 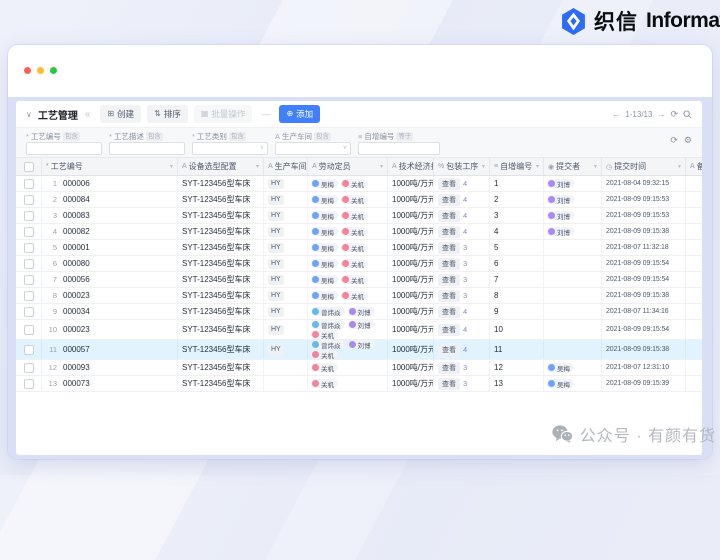 What do you see at coordinates (411, 166) in the screenshot?
I see `column-header-indicator: A技术经济指标▾` at bounding box center [411, 166].